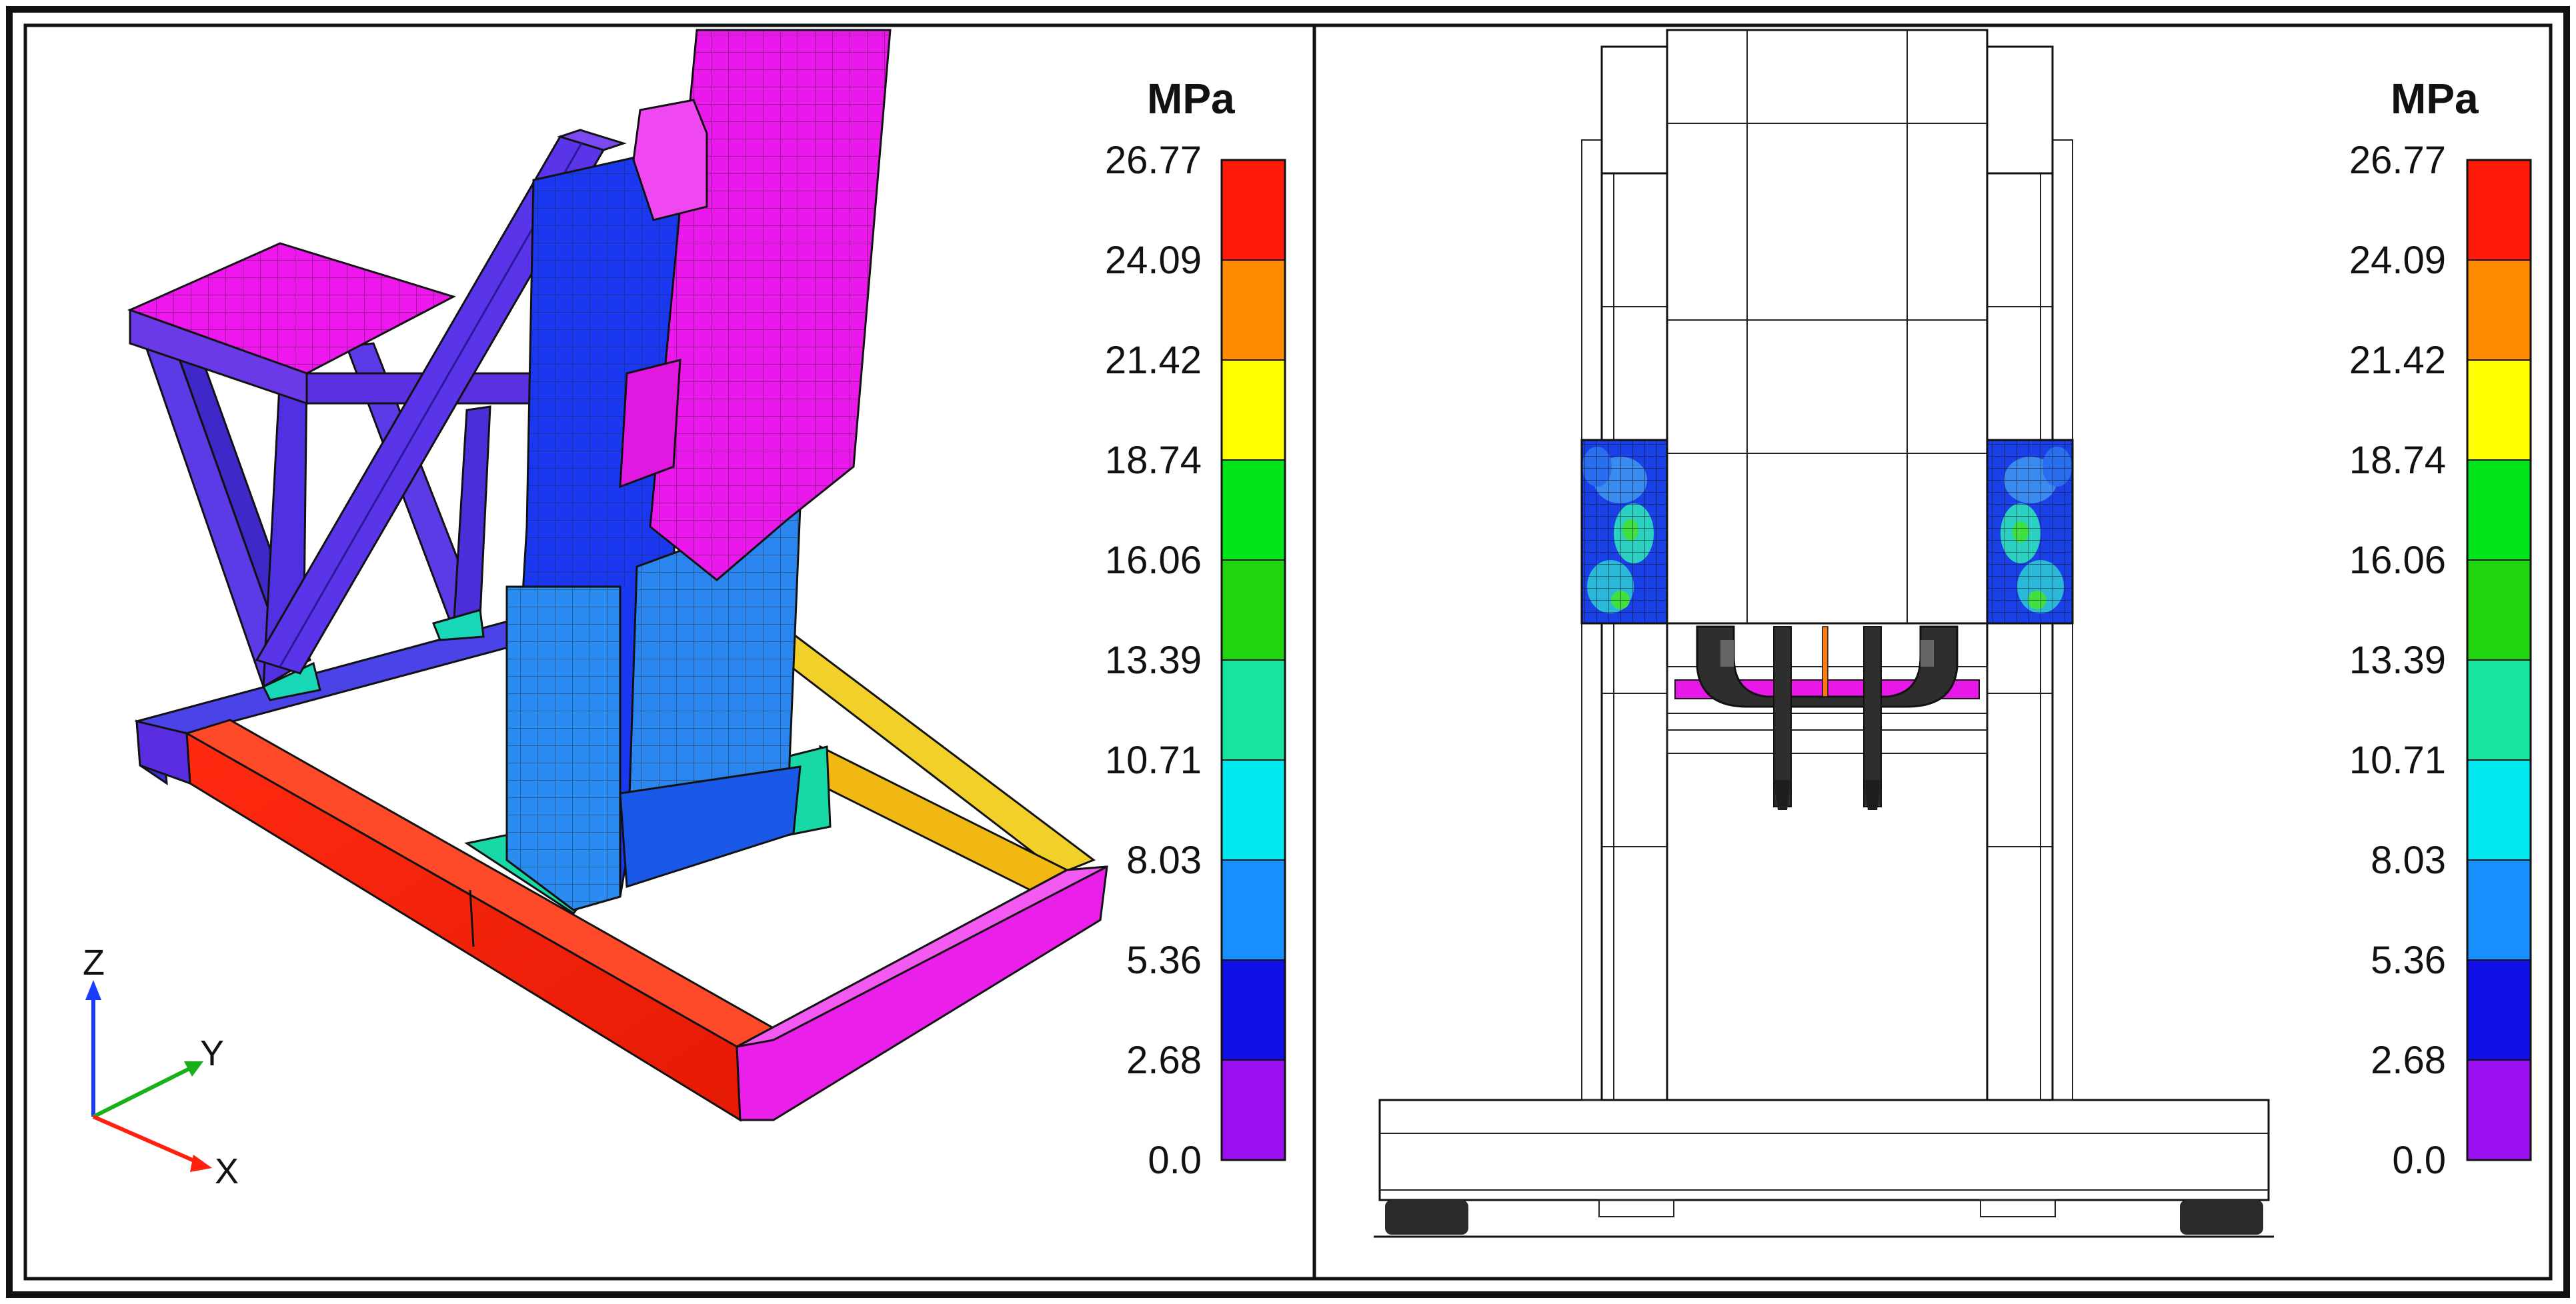 This screenshot has height=1304, width=2576. Describe the element at coordinates (1824, 1168) in the screenshot. I see `base-platform` at that location.